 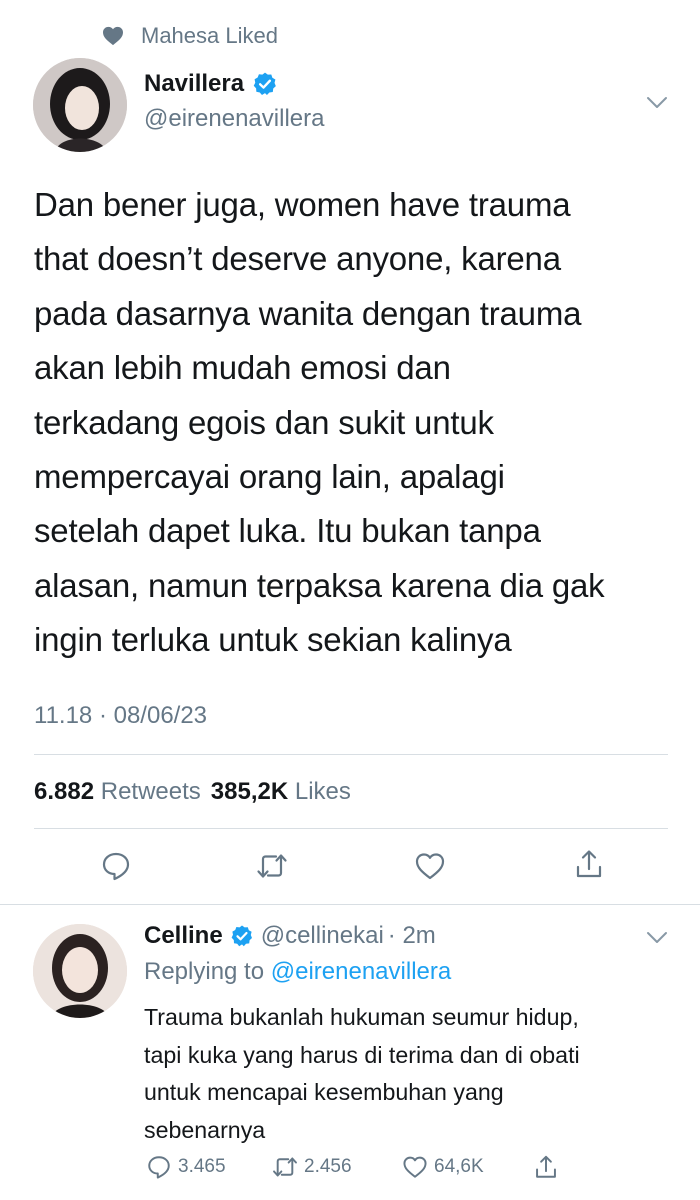 I want to click on like-count: 64,6K, so click(x=459, y=1166).